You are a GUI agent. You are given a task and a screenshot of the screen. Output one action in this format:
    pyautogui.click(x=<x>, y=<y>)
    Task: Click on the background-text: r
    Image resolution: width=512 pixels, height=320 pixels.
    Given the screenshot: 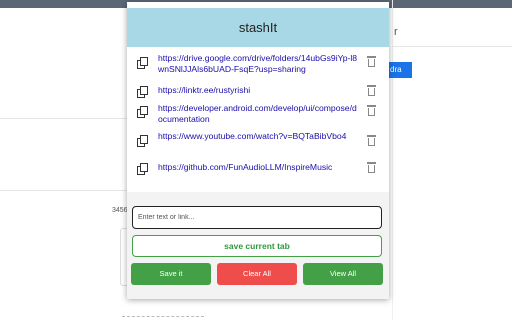 What is the action you would take?
    pyautogui.click(x=396, y=32)
    